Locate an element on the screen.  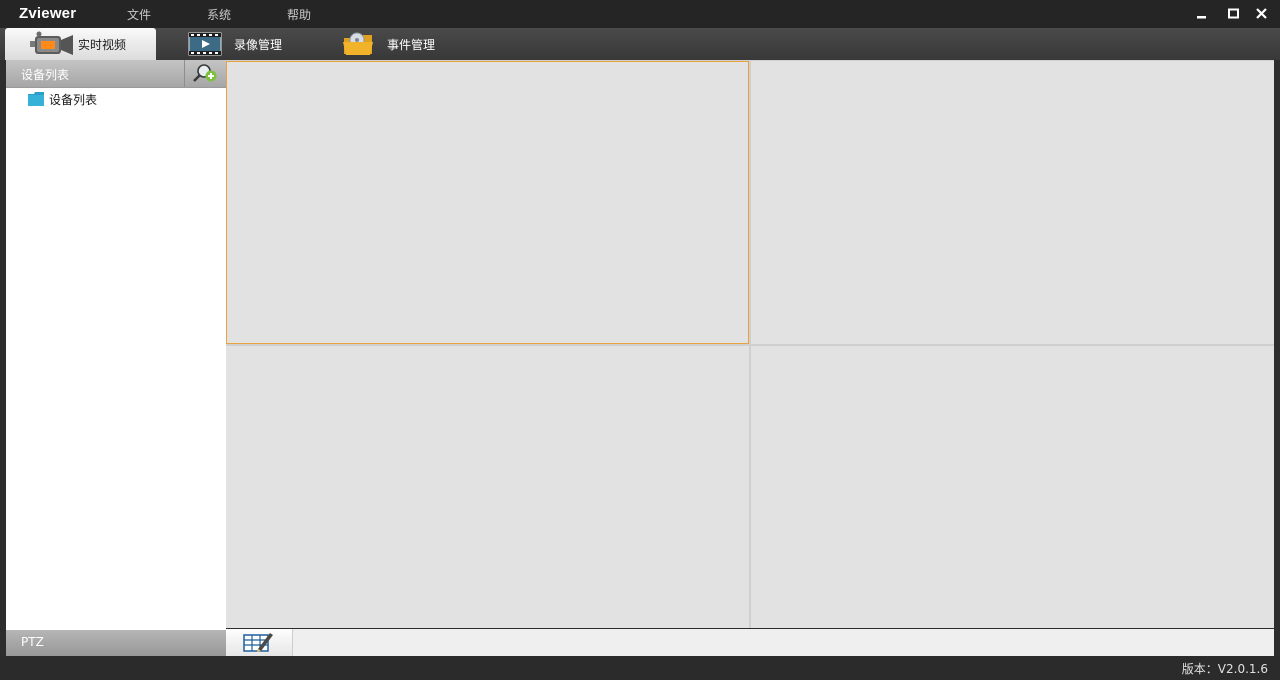
maximize-button is located at coordinates (1234, 14).